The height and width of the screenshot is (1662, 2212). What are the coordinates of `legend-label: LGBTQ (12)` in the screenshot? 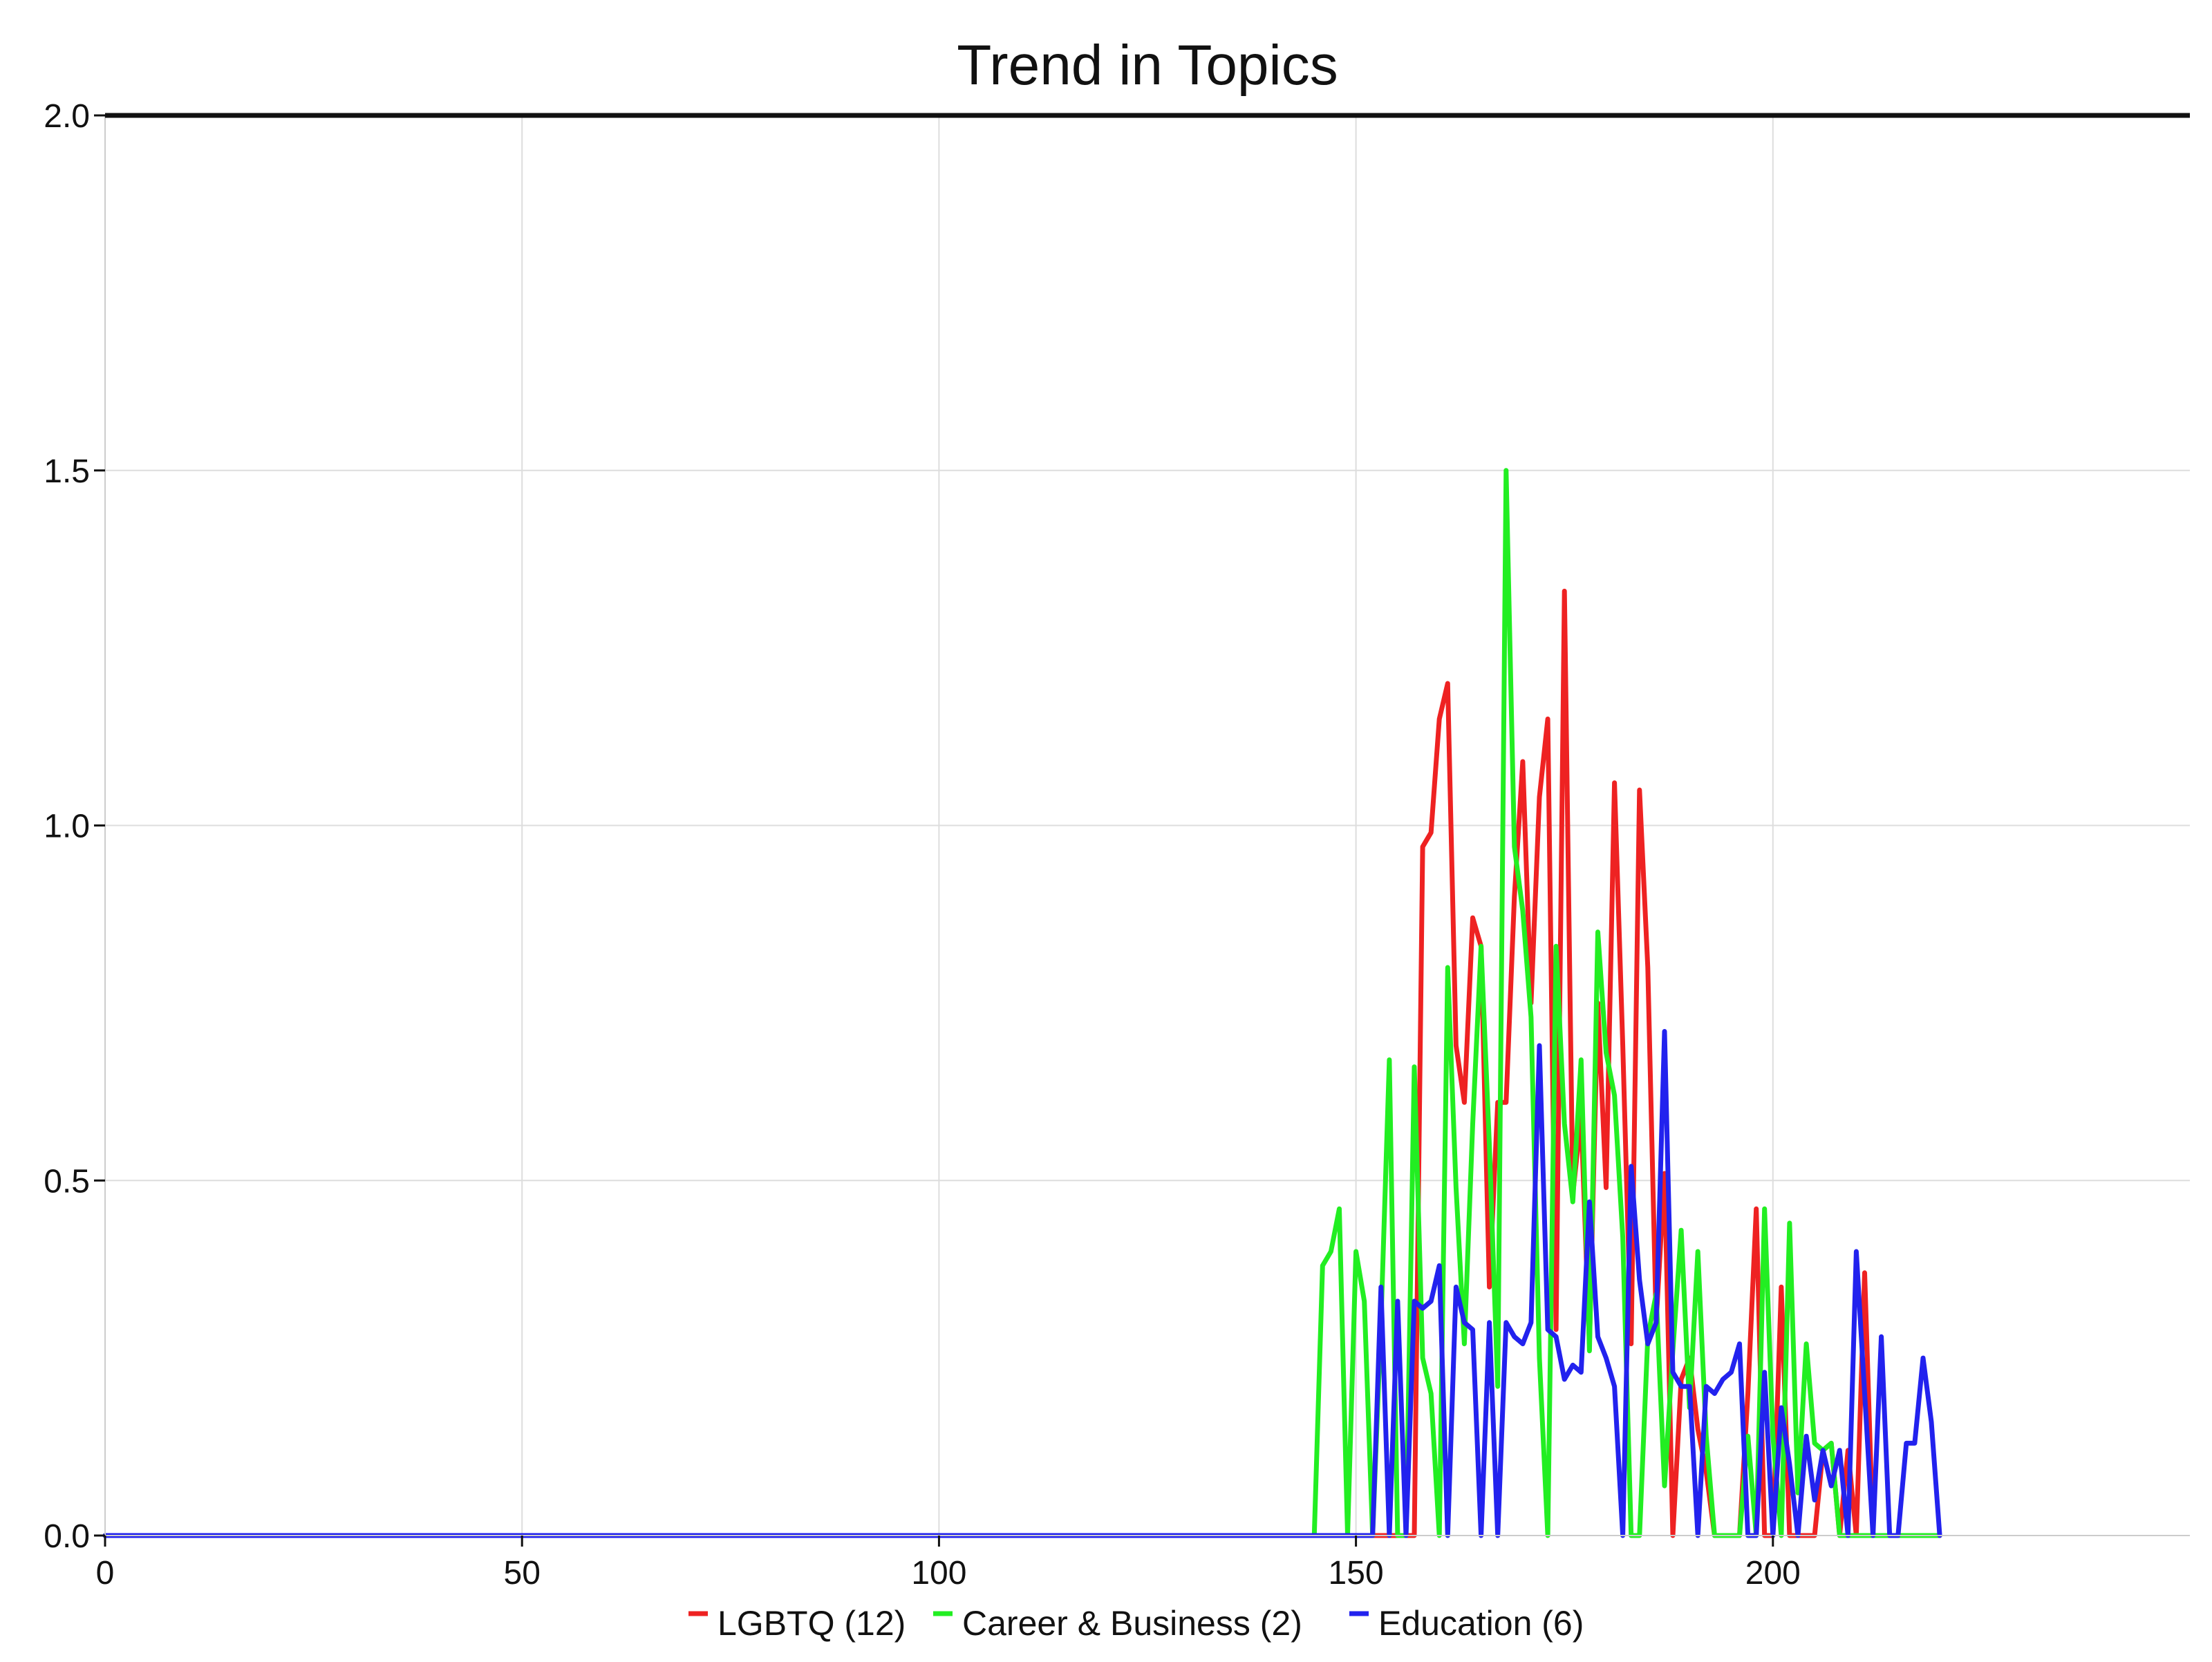 It's located at (812, 1624).